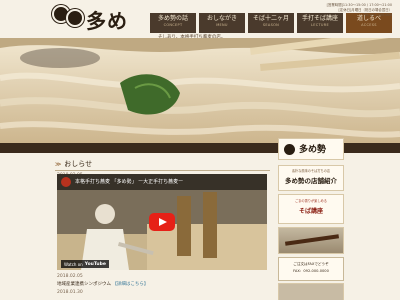  I want to click on section-divider, so click(162, 170).